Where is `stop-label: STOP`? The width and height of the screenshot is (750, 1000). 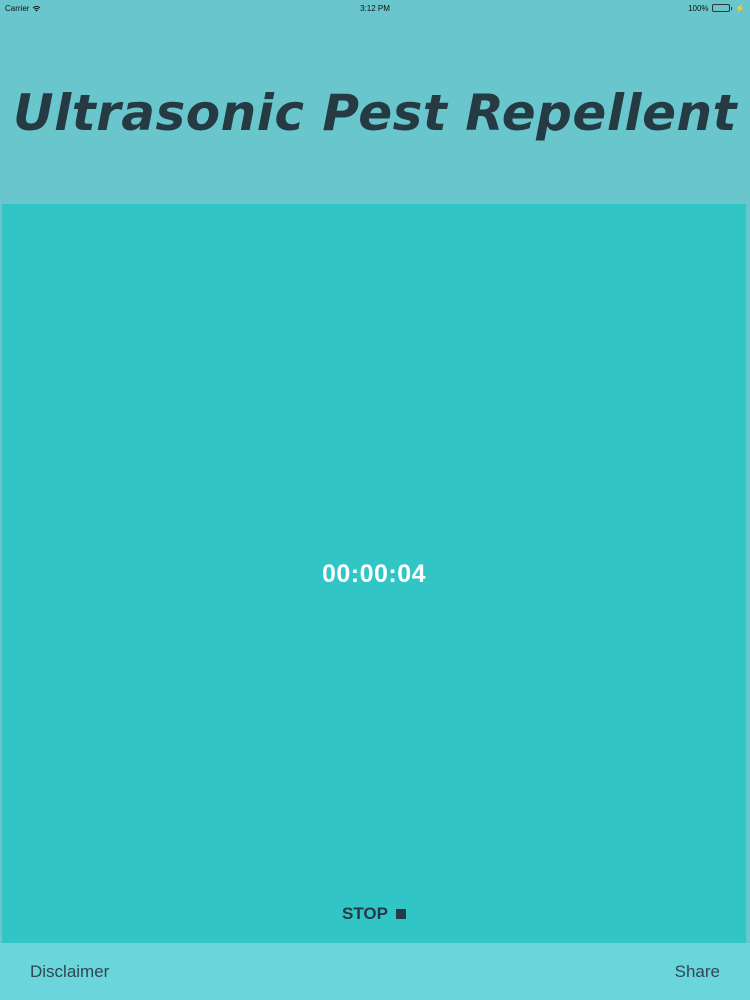 stop-label: STOP is located at coordinates (365, 913).